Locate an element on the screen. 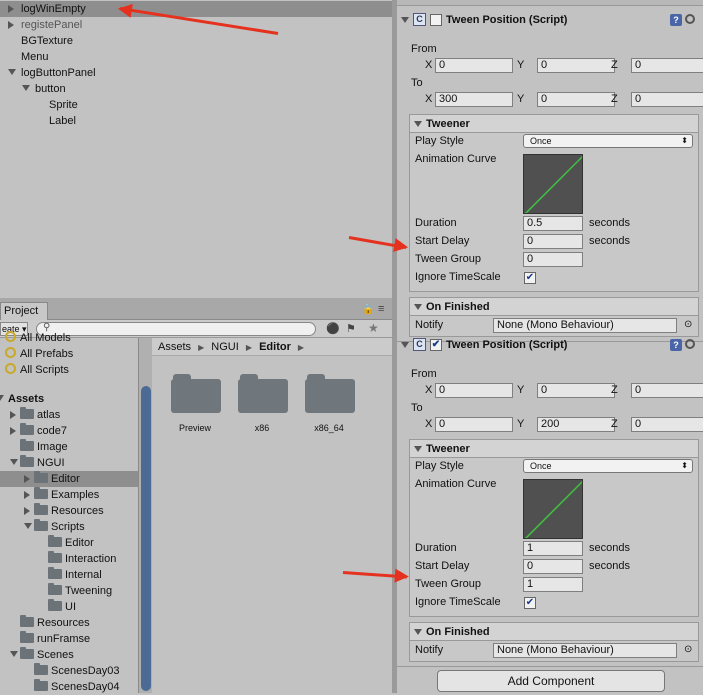 The height and width of the screenshot is (695, 703). tree-item: Tweening is located at coordinates (69, 591).